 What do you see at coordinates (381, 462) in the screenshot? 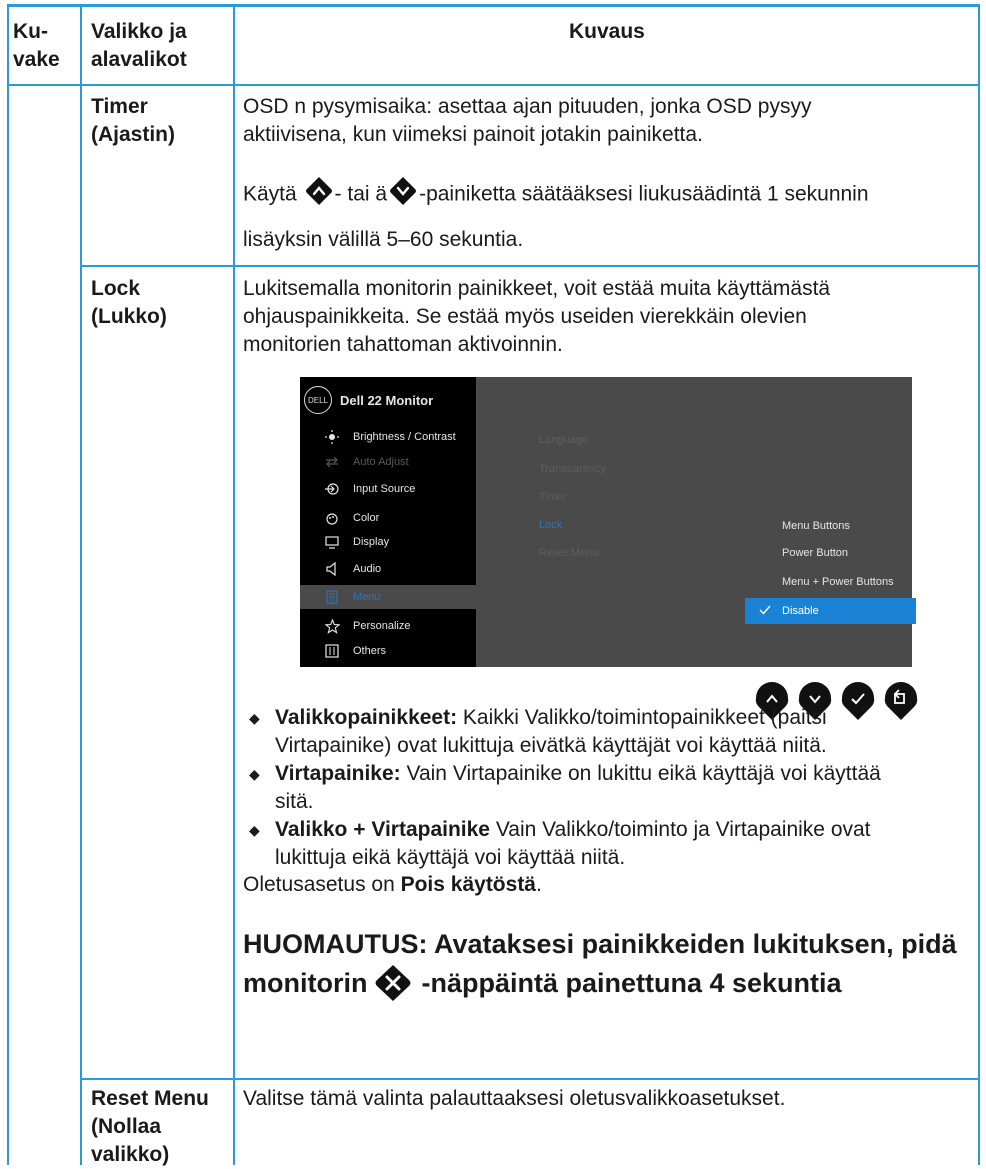
I see `osd-item-label: Auto Adjust` at bounding box center [381, 462].